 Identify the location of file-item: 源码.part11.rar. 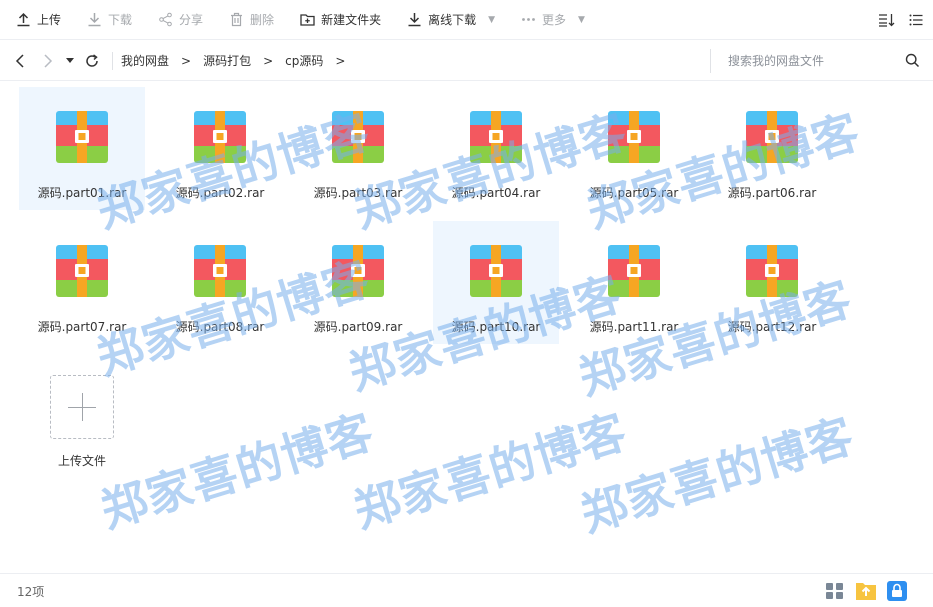
(634, 282).